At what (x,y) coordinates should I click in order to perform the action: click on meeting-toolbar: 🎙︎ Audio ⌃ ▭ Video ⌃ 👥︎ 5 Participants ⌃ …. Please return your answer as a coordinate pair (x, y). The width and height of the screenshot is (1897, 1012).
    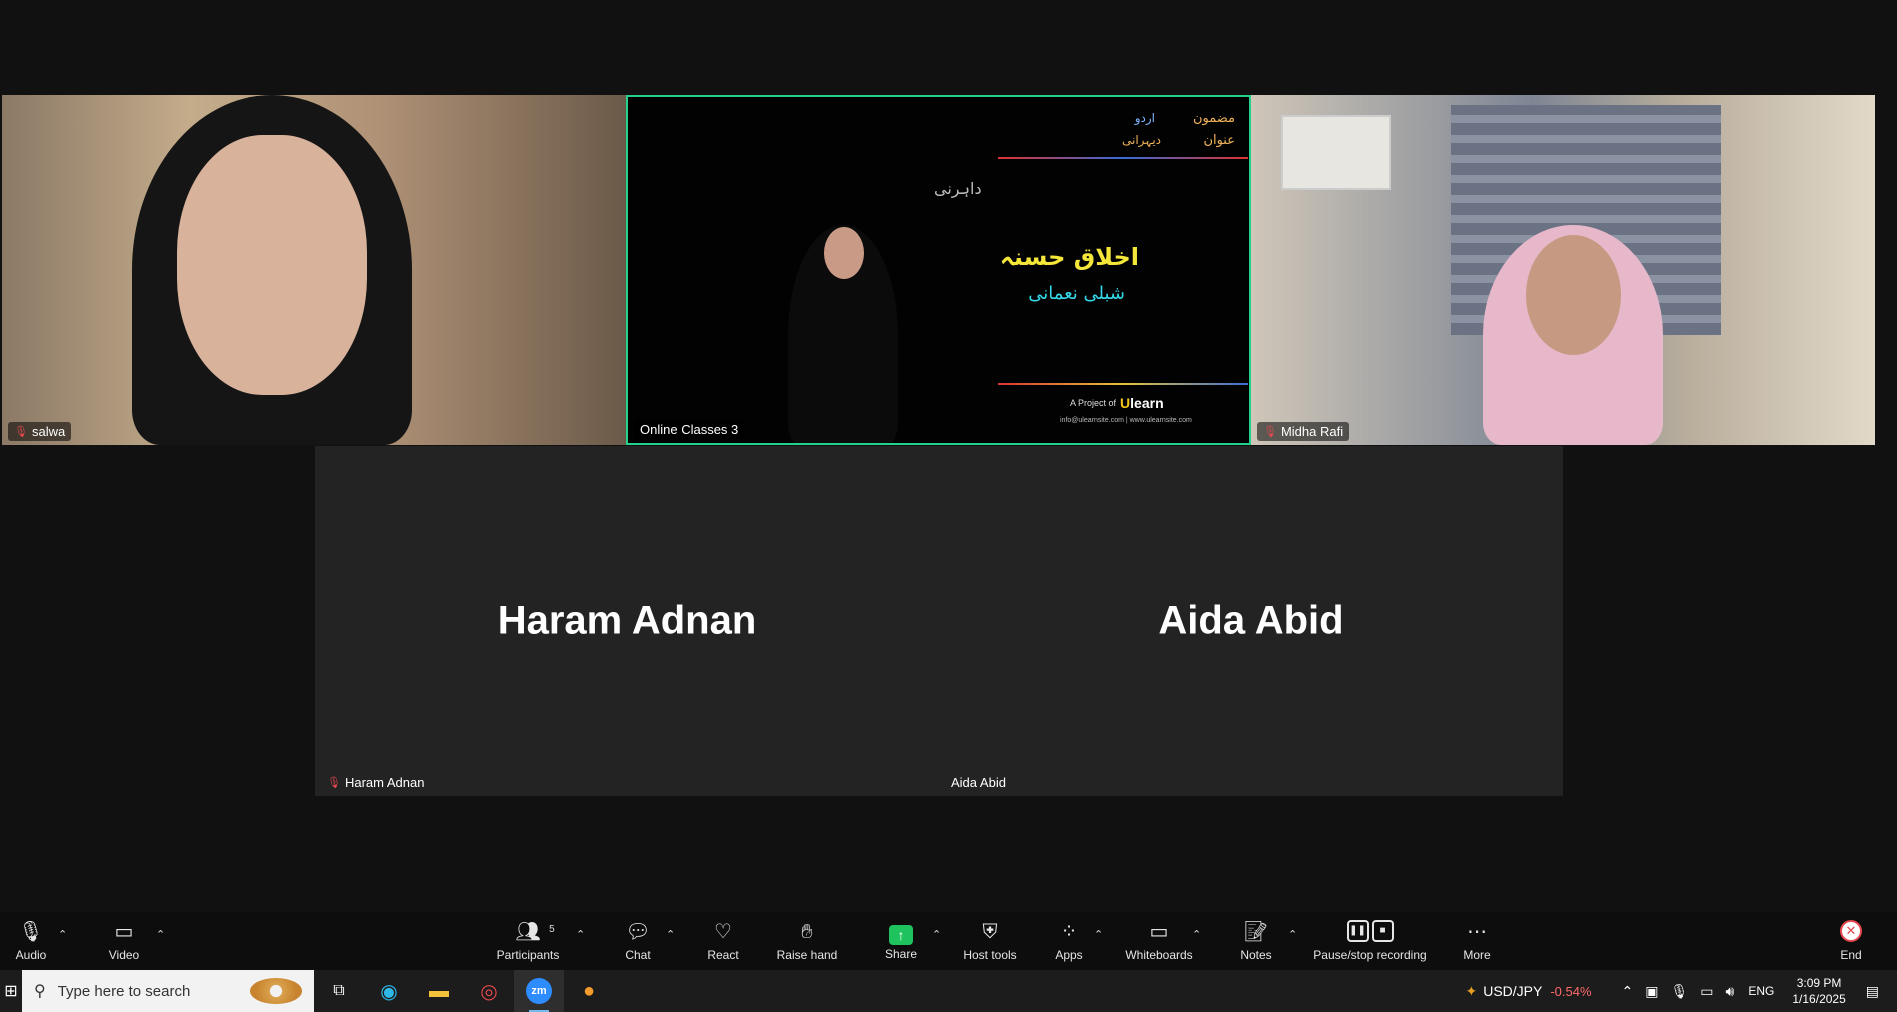
    Looking at the image, I should click on (948, 941).